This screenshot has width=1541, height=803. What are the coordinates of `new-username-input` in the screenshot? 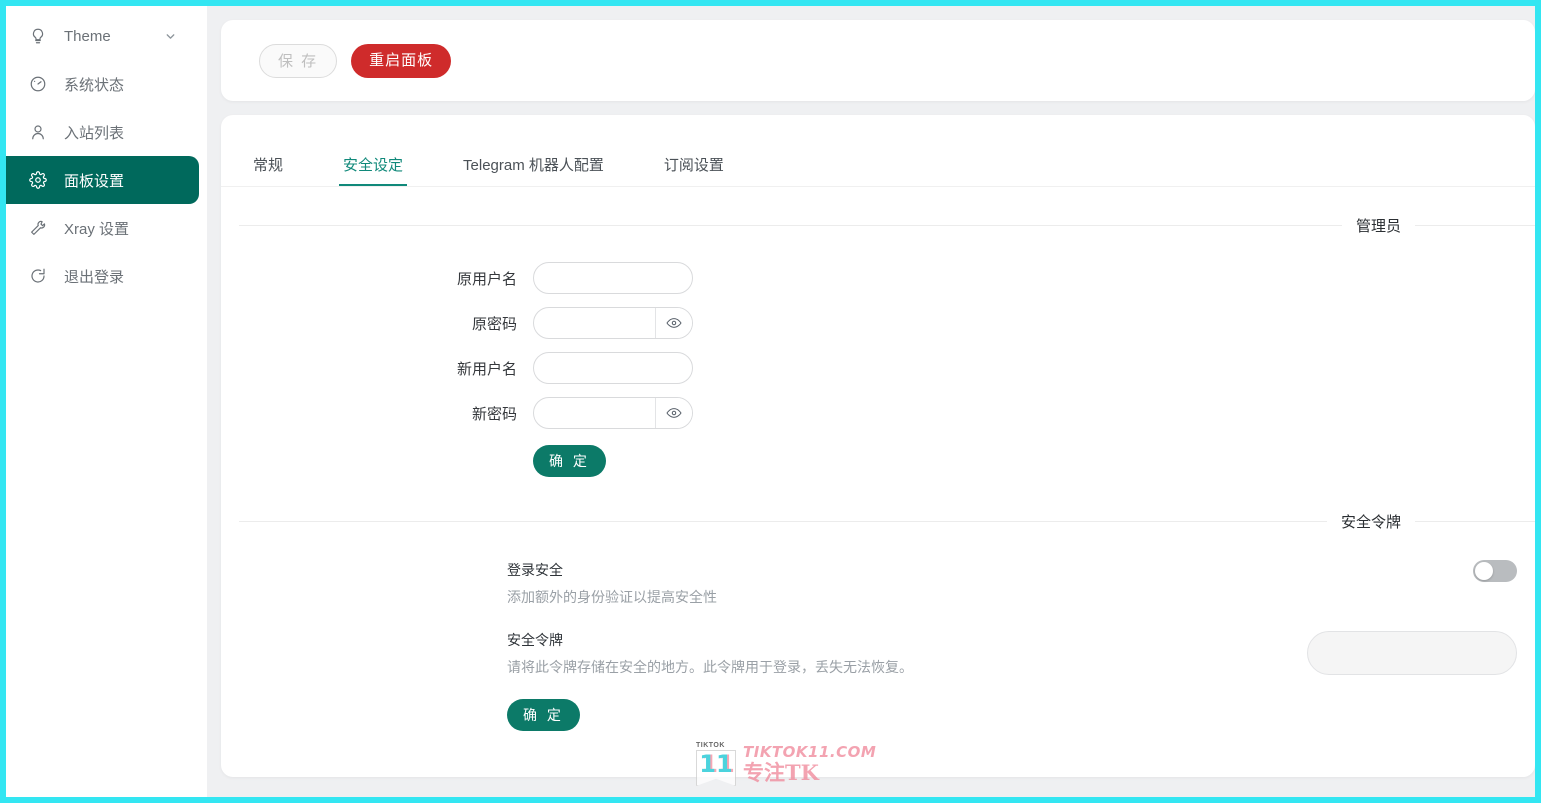 It's located at (613, 368).